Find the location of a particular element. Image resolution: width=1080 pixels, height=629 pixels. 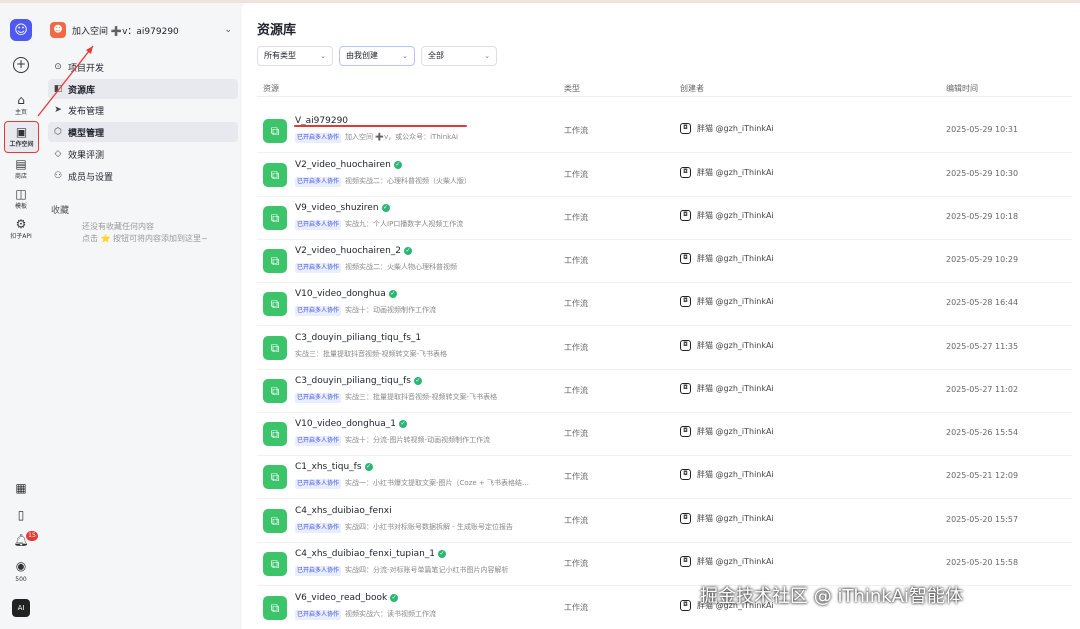

nav-model-management: ⬡ 模型管理 is located at coordinates (143, 132).